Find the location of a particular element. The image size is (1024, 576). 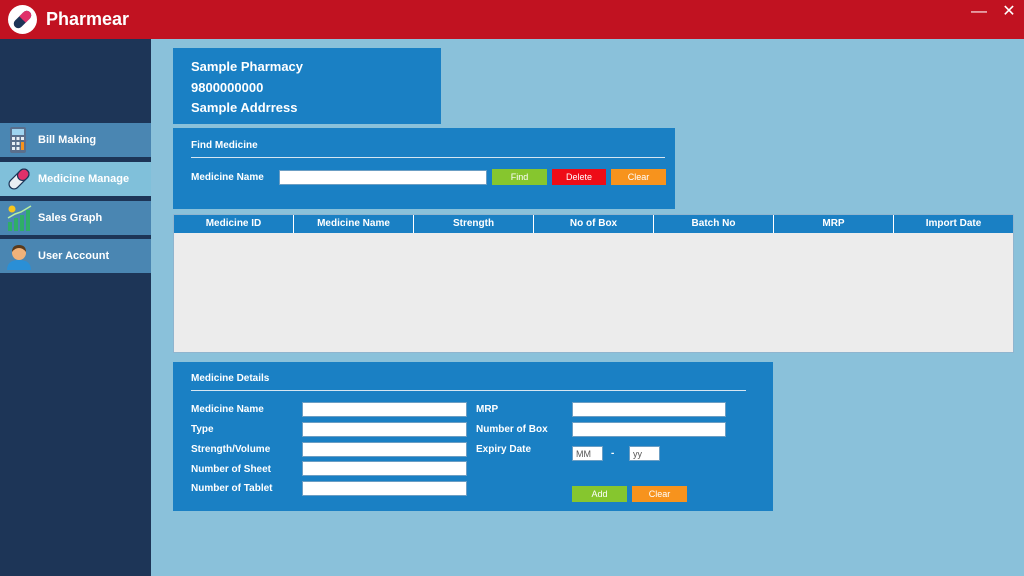

expiry-month-field is located at coordinates (587, 453).